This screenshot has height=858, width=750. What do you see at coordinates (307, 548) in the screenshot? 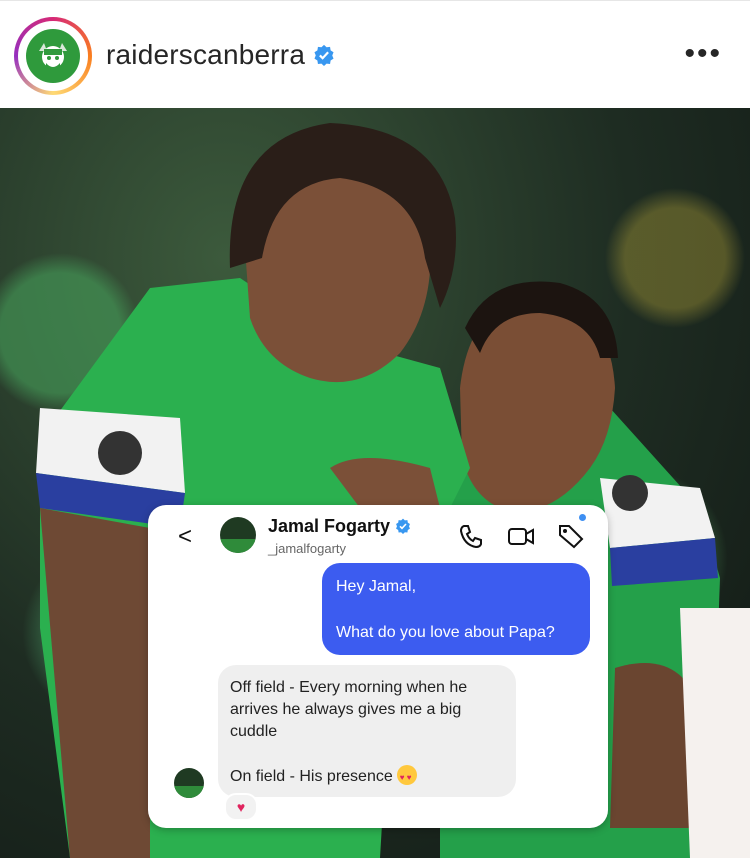
I see `contact-handle: _jamalfogarty` at bounding box center [307, 548].